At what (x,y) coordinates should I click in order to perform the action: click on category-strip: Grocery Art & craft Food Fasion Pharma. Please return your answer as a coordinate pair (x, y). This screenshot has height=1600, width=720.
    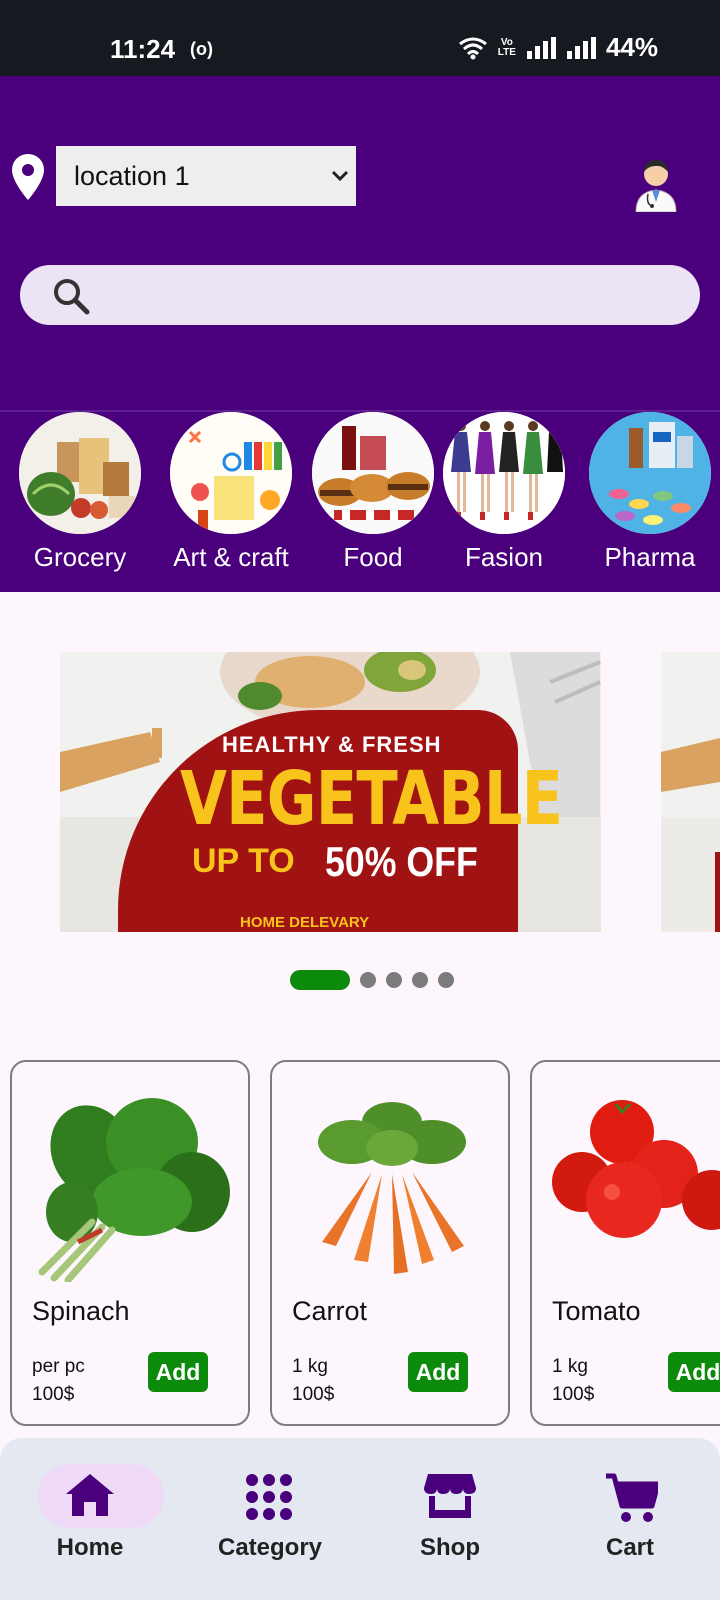
    Looking at the image, I should click on (360, 501).